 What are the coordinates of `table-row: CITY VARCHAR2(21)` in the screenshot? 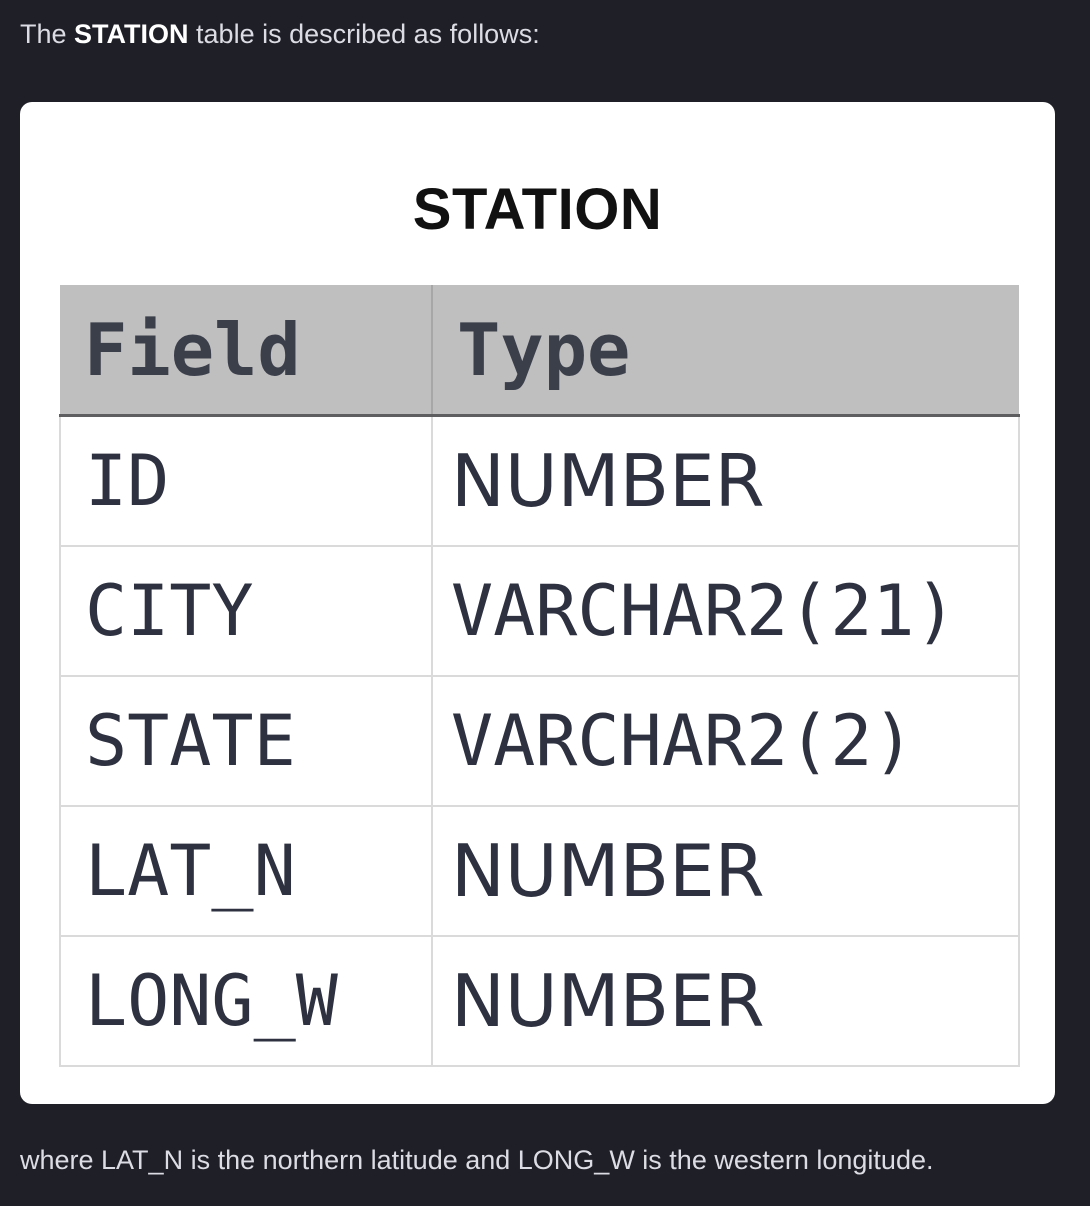 It's located at (539, 611).